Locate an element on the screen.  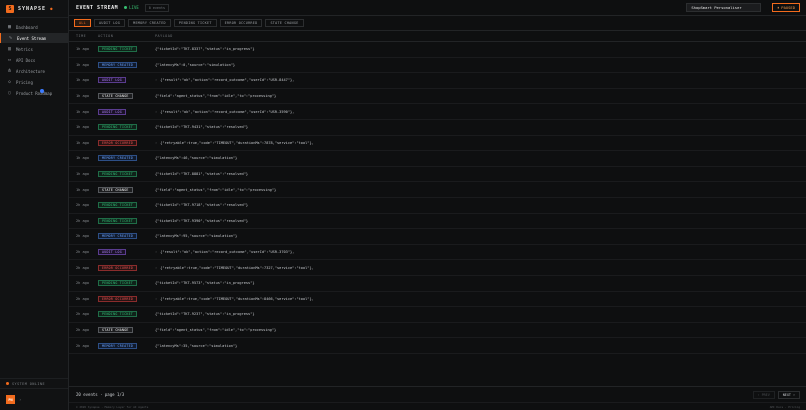
agent-select: ShopSmart Personaliser is located at coordinates (724, 7).